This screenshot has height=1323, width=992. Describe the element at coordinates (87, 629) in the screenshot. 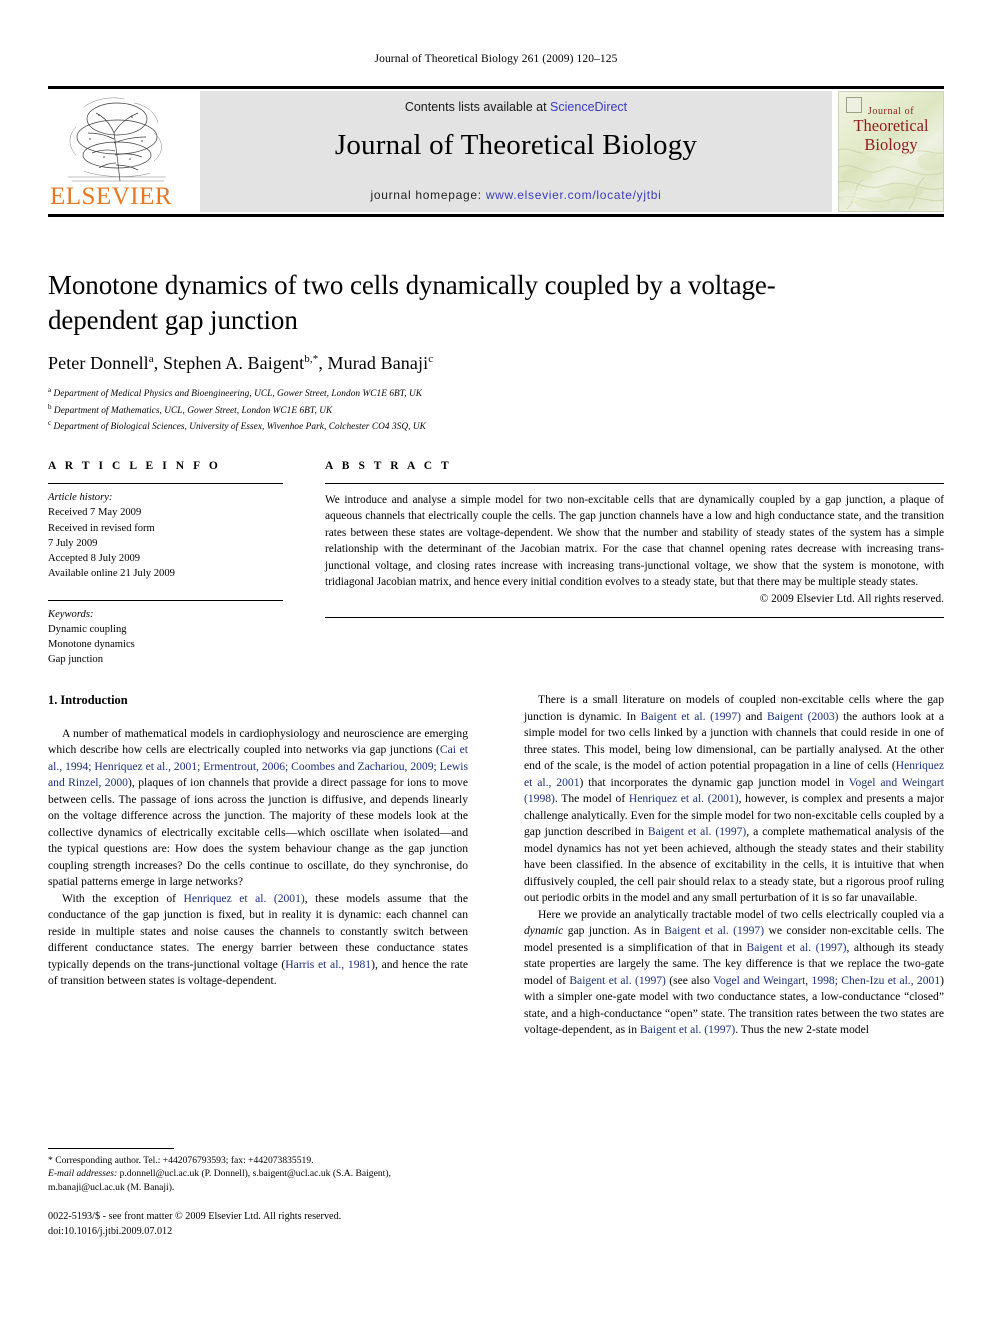

I see `keyword-item: Dynamic coupling` at that location.